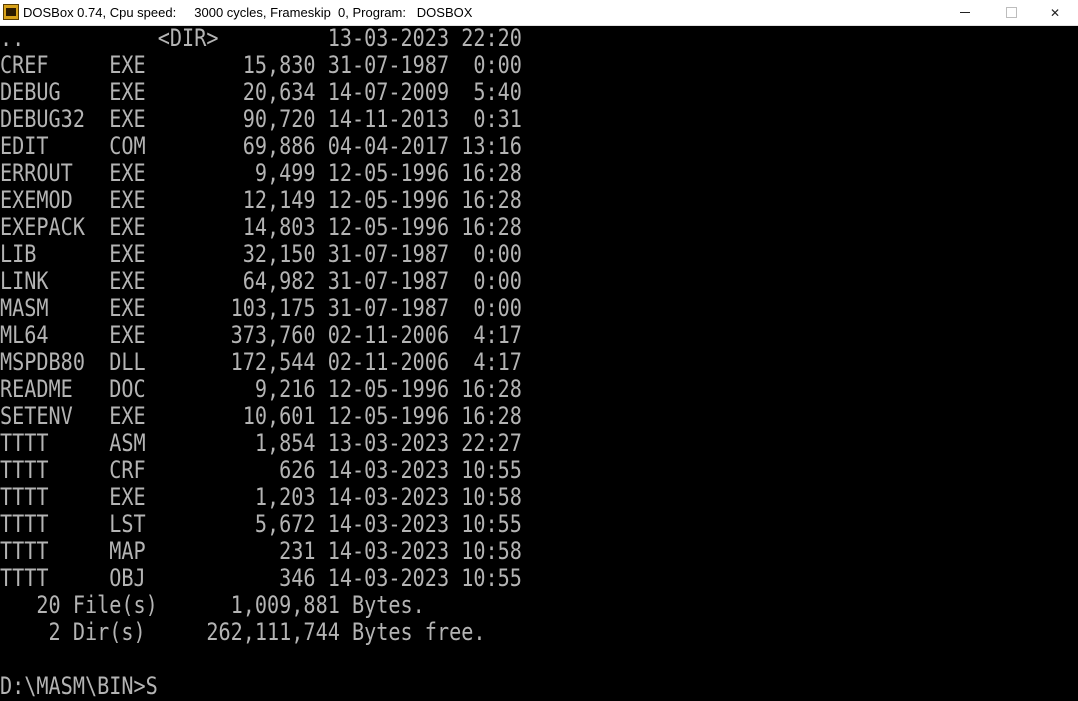 The width and height of the screenshot is (1078, 701). Describe the element at coordinates (261, 389) in the screenshot. I see `console-line: README DOC 9,216 12-05-1996 16:28` at that location.